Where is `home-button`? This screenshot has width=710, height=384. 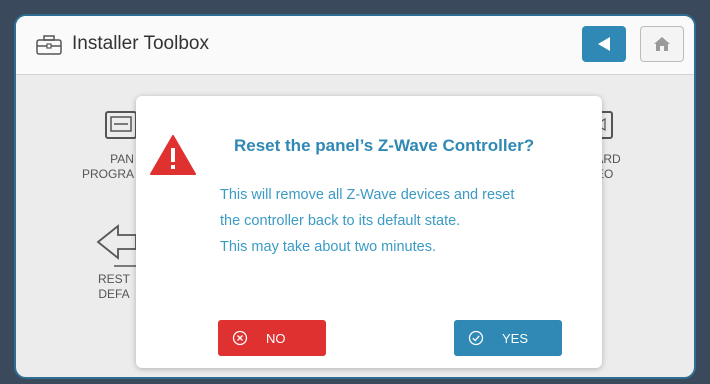 home-button is located at coordinates (662, 44).